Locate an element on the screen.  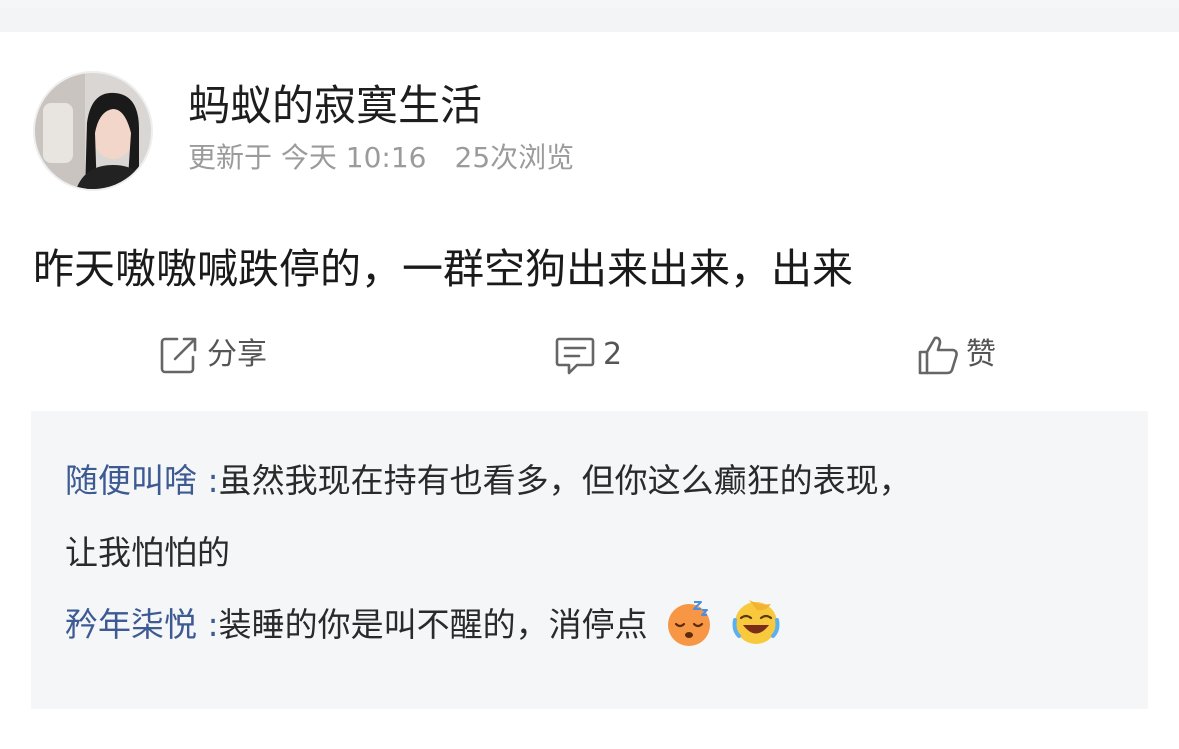
comment-text: 虽然我现在持有也看多，但你这么癫狂的表现， is located at coordinates (565, 480).